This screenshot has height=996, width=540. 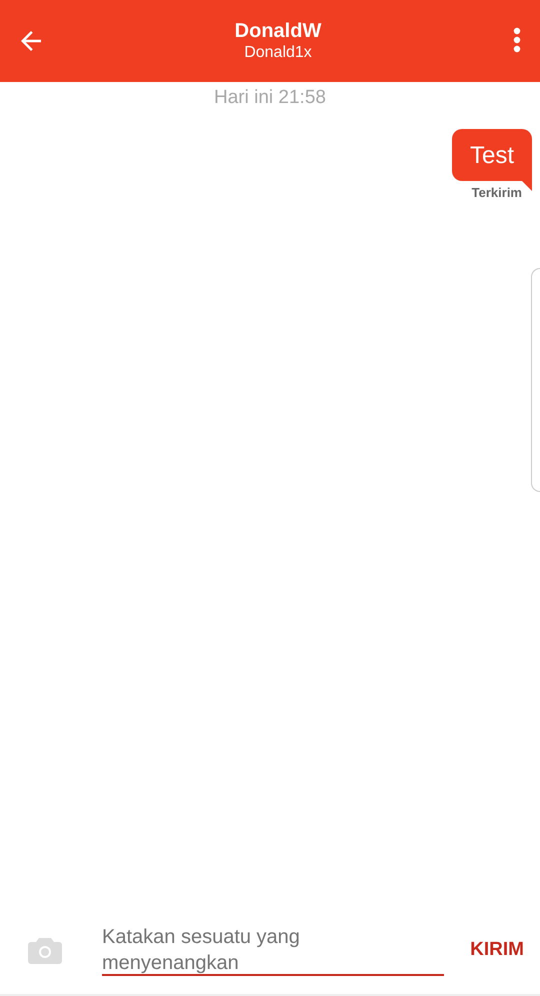 I want to click on edge-panel-handle, so click(x=535, y=380).